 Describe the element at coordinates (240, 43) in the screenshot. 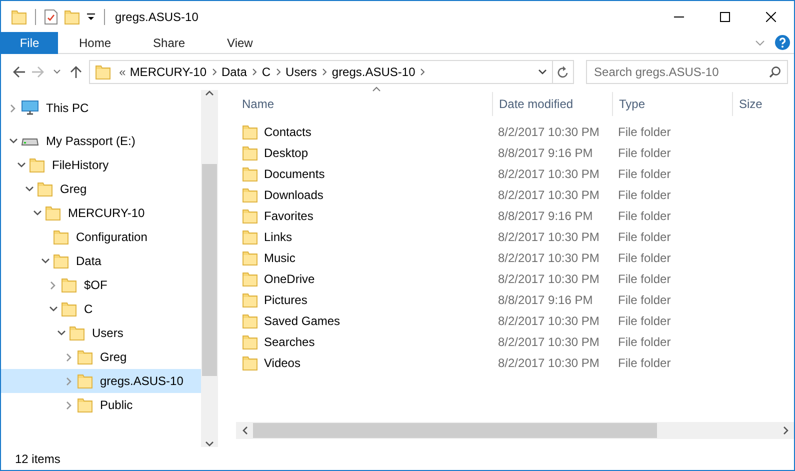

I see `ribbon-tab: View` at that location.